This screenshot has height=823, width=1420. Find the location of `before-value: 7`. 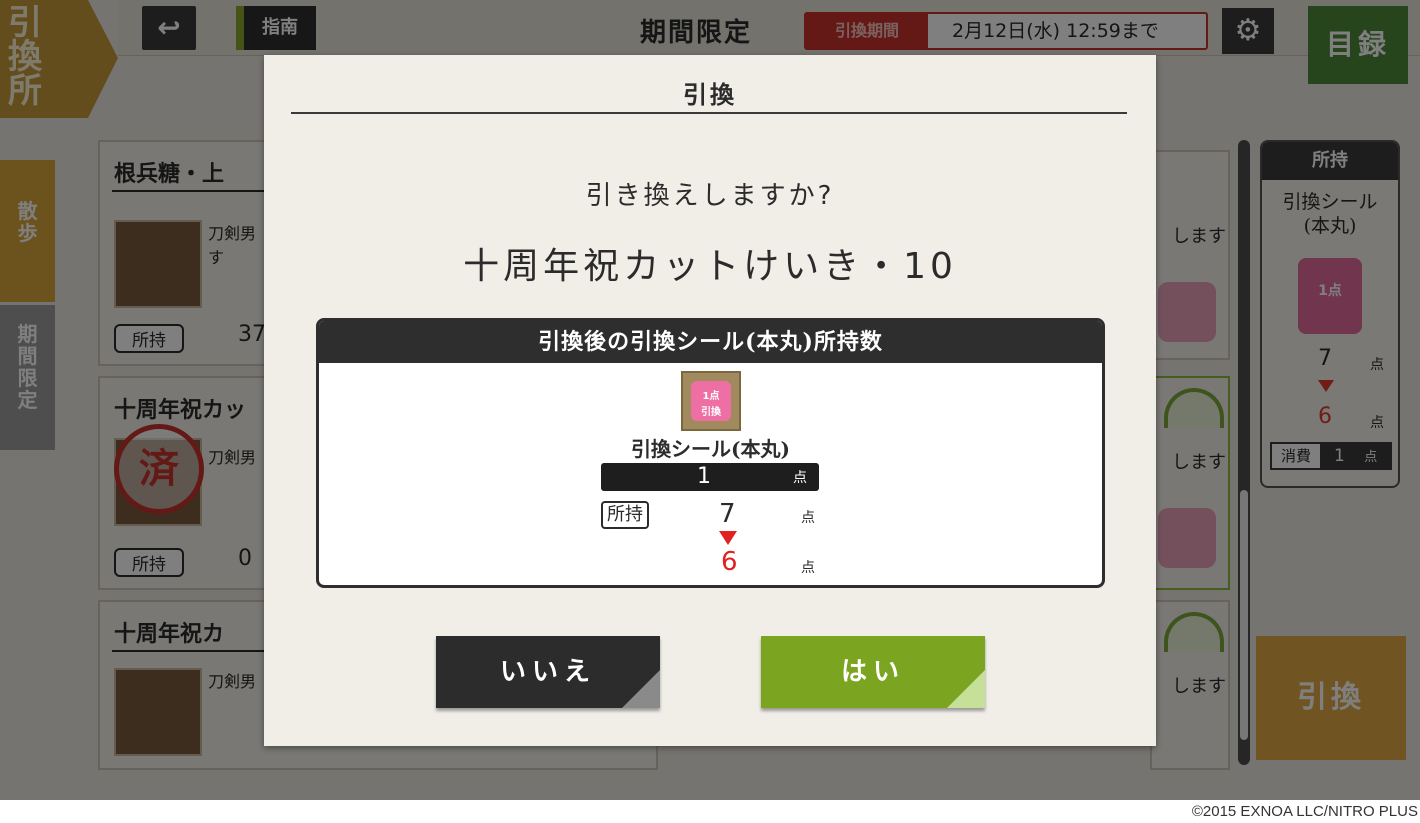

before-value: 7 is located at coordinates (727, 514).